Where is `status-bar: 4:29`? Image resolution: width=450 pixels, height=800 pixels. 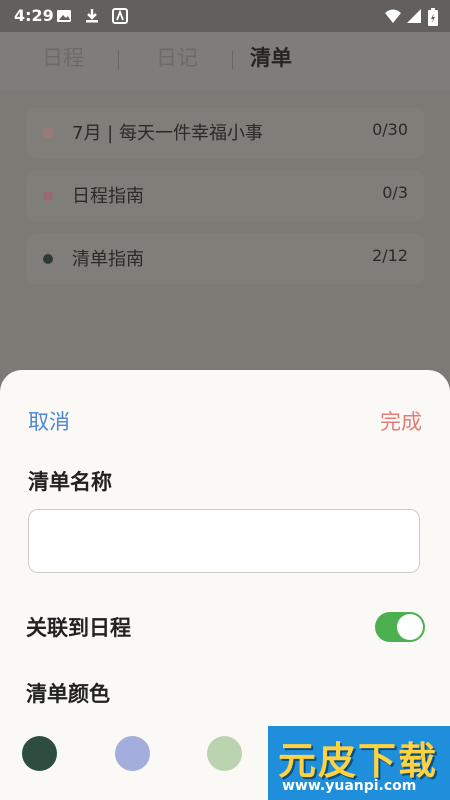
status-bar: 4:29 is located at coordinates (225, 16).